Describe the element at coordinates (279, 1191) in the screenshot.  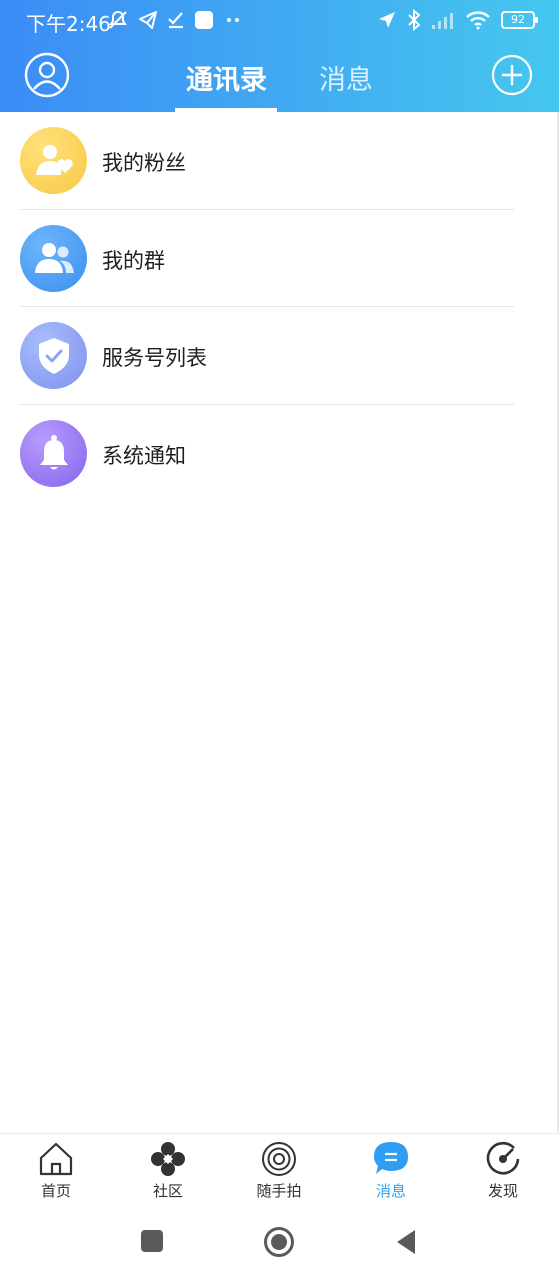
I see `tabbar-label: 随手拍` at that location.